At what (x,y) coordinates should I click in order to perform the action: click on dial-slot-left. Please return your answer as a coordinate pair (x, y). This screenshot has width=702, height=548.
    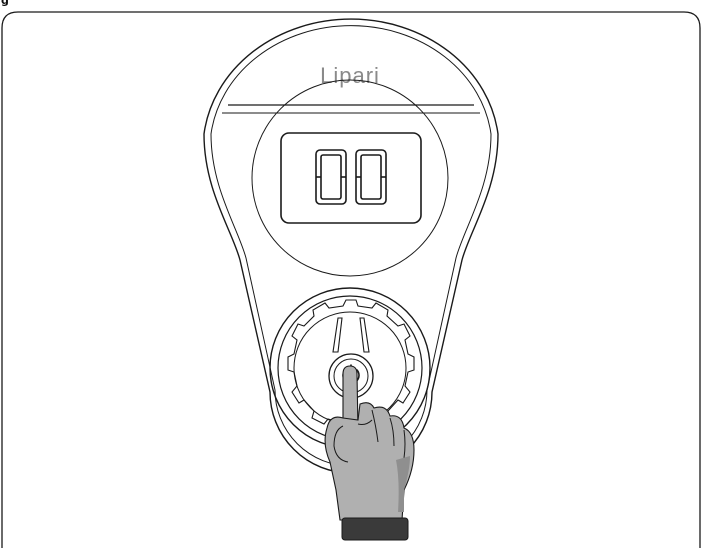
    Looking at the image, I should click on (337, 335).